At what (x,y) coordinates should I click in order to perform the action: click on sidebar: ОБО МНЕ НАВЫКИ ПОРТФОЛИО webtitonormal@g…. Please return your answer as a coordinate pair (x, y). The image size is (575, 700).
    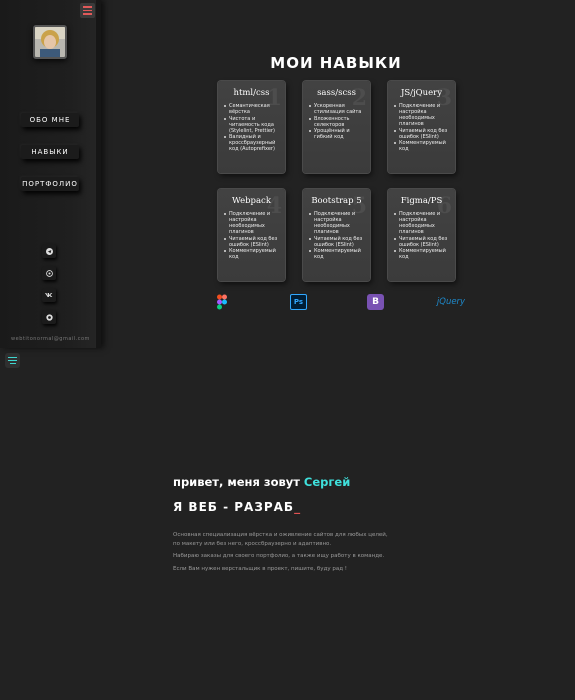
    Looking at the image, I should click on (50, 174).